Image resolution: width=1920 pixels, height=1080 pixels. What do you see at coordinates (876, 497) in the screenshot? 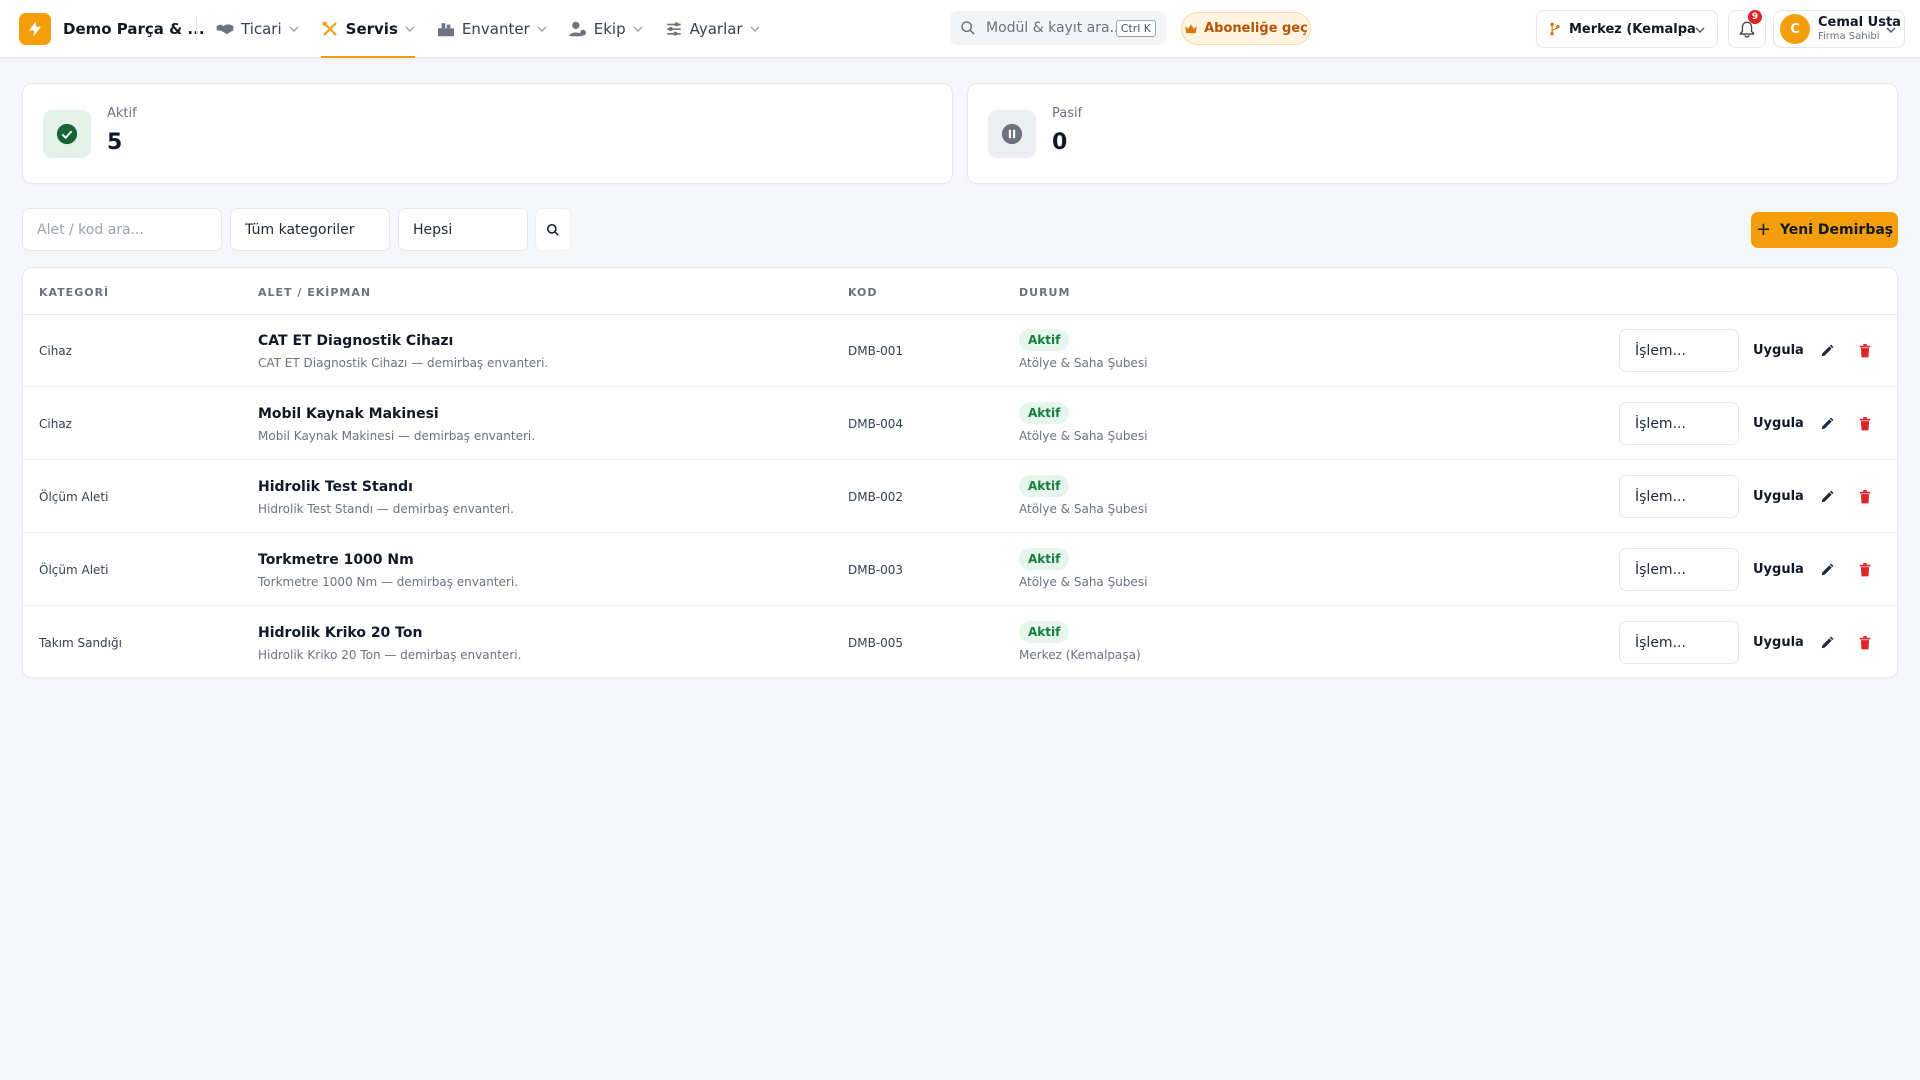
I see `cell-code: DMB-002` at bounding box center [876, 497].